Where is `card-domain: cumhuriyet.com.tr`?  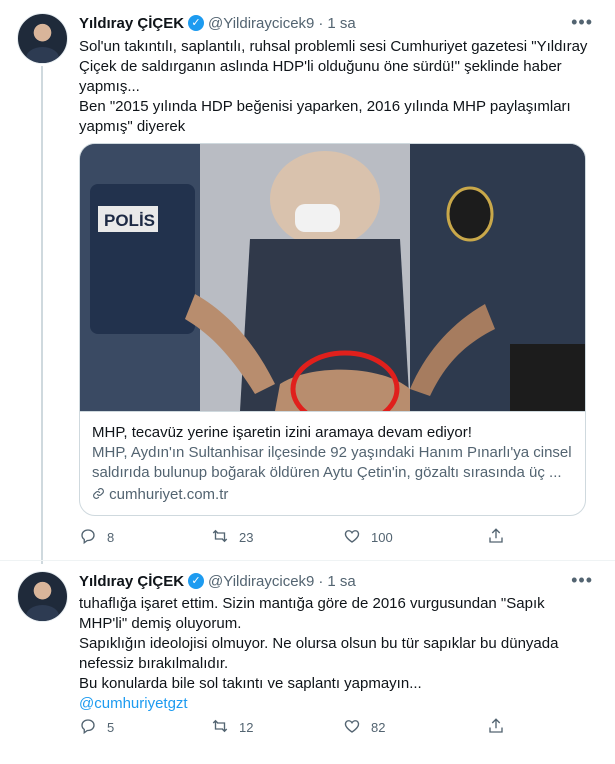 card-domain: cumhuriyet.com.tr is located at coordinates (332, 495).